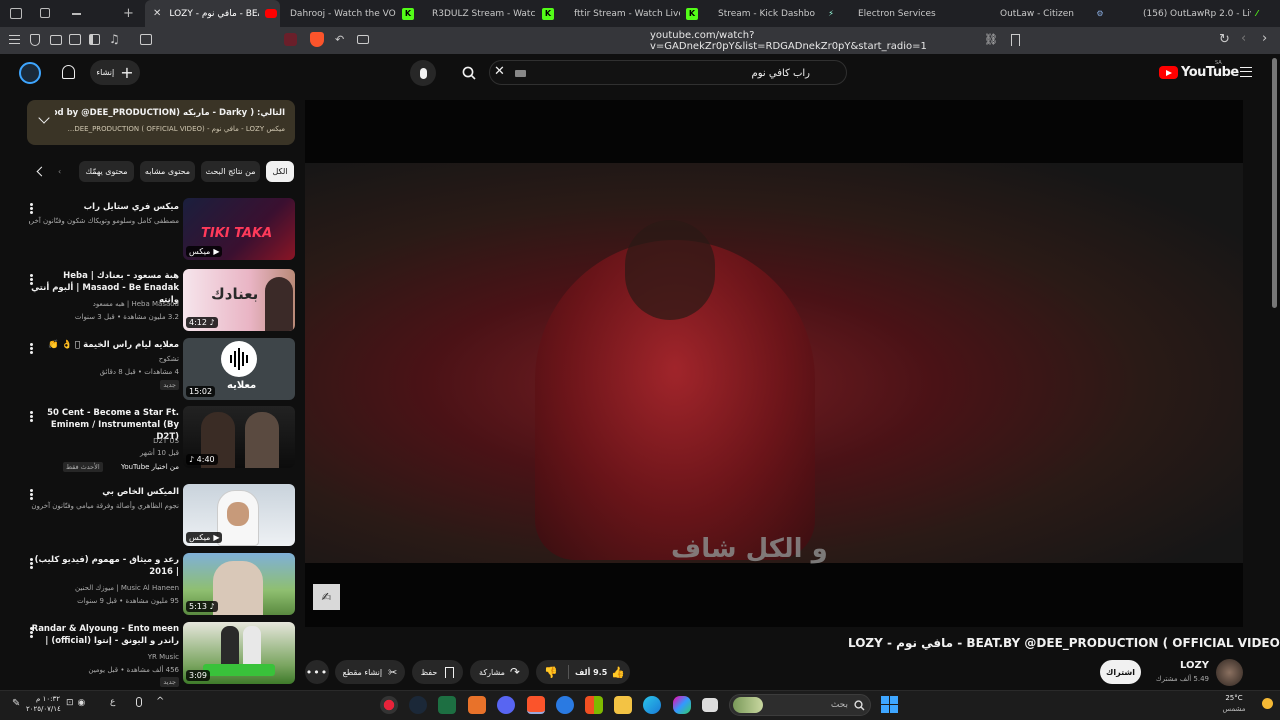  What do you see at coordinates (499, 71) in the screenshot?
I see `clear-search-icon: ✕` at bounding box center [499, 71].